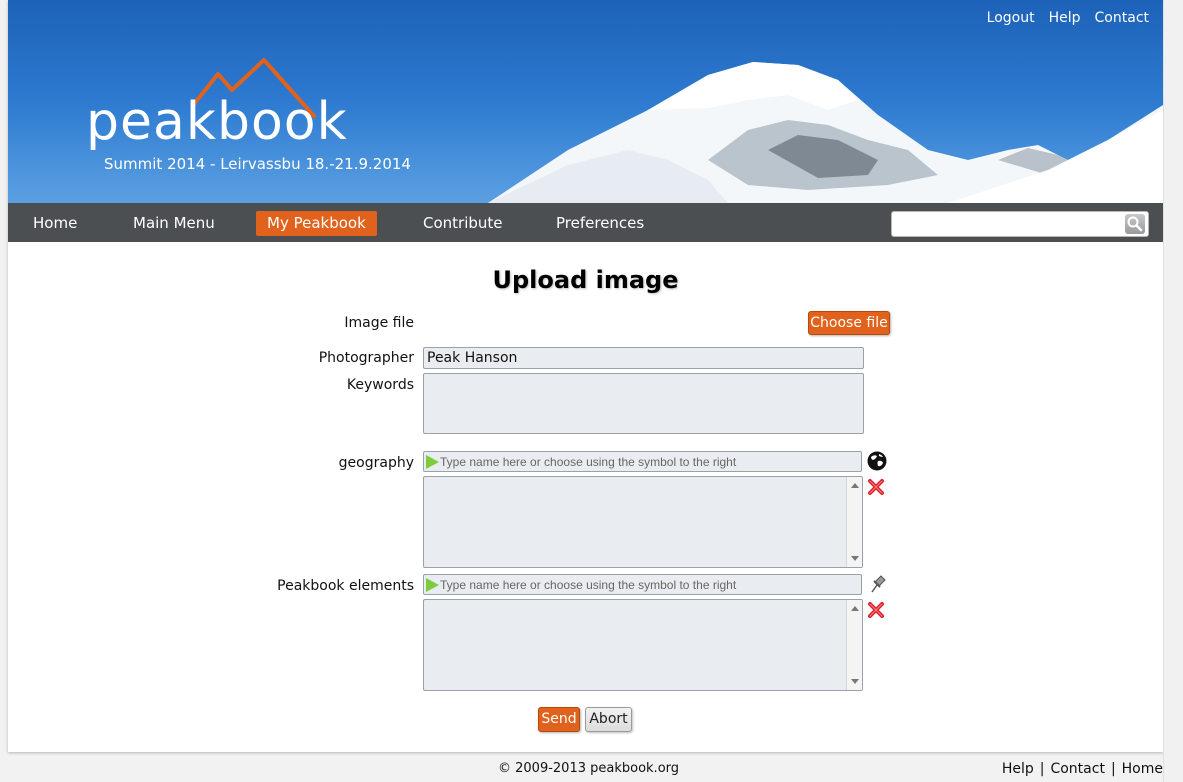 This screenshot has height=782, width=1183. Describe the element at coordinates (643, 645) in the screenshot. I see `peakbook-elements-list` at that location.